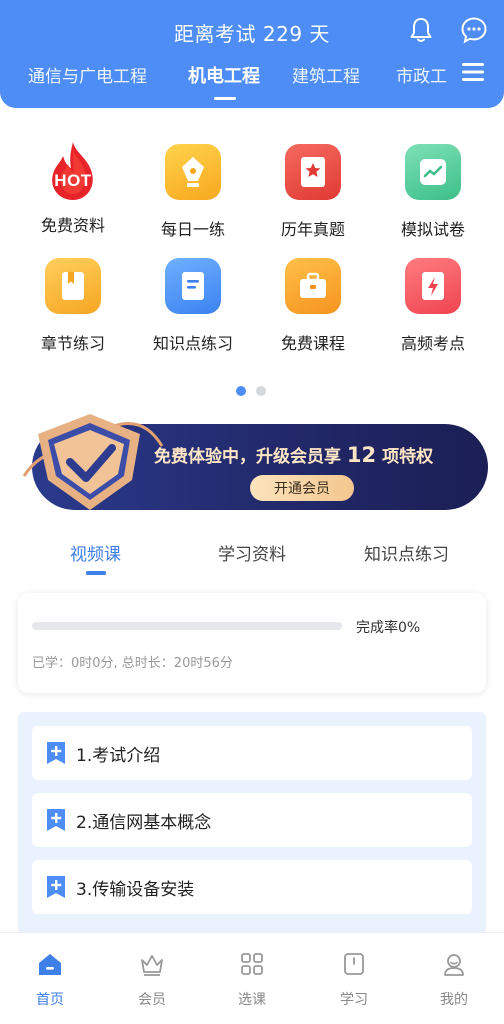  I want to click on completion-rate: 完成率0%, so click(388, 628).